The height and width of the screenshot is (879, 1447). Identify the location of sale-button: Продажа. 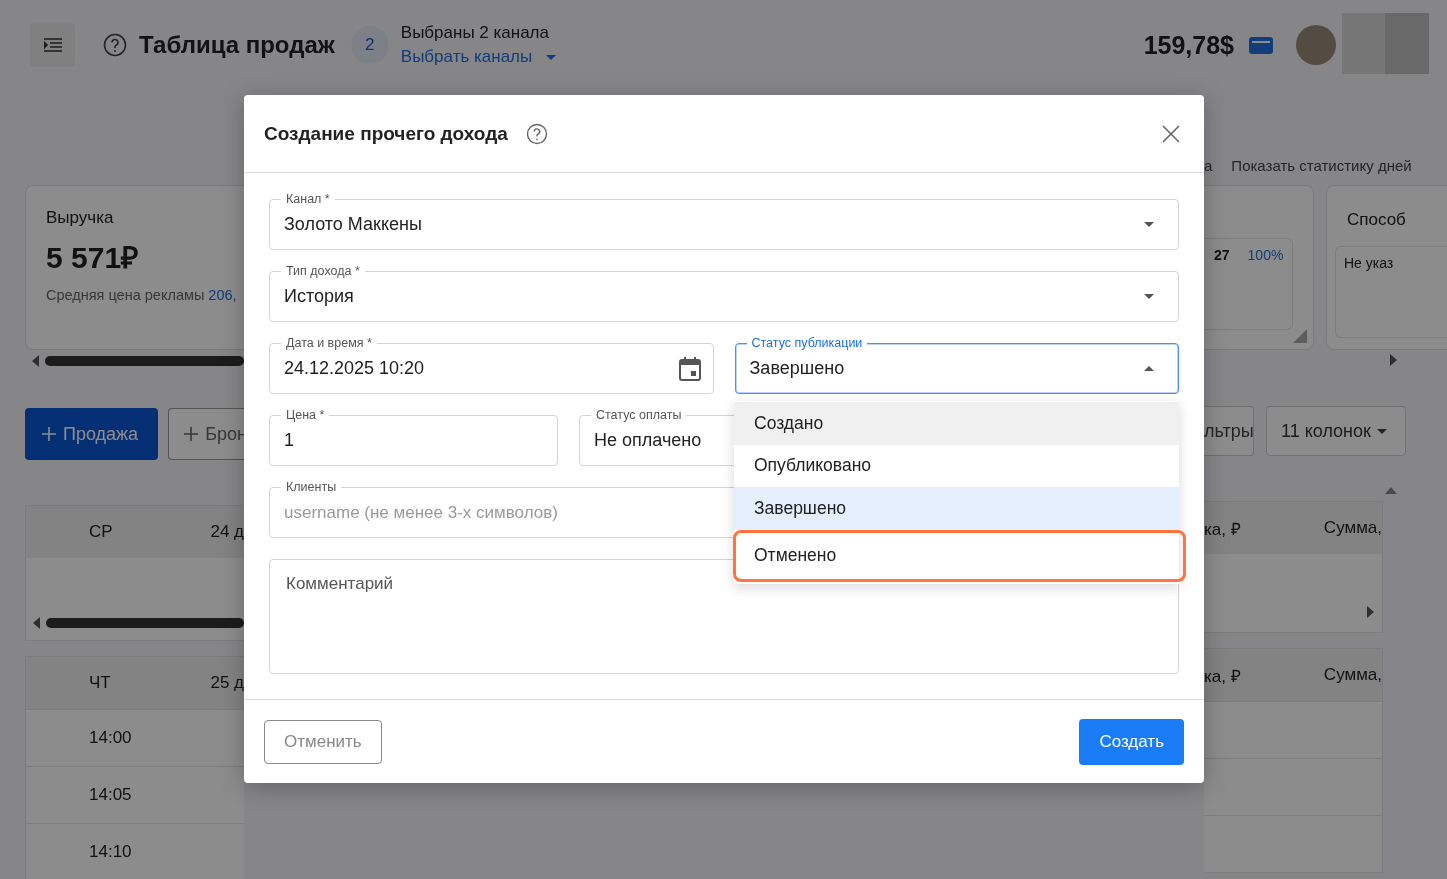
(92, 434).